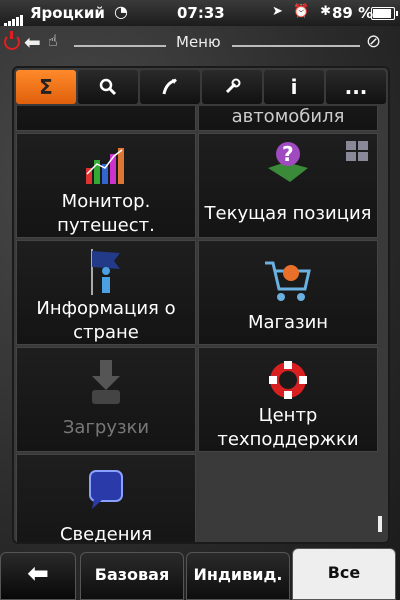 This screenshot has height=600, width=400. What do you see at coordinates (106, 533) in the screenshot?
I see `menu-item-label: Сведения` at bounding box center [106, 533].